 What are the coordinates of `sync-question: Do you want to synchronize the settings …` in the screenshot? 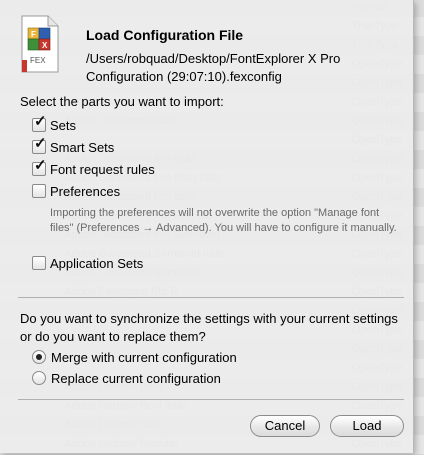 It's located at (209, 327).